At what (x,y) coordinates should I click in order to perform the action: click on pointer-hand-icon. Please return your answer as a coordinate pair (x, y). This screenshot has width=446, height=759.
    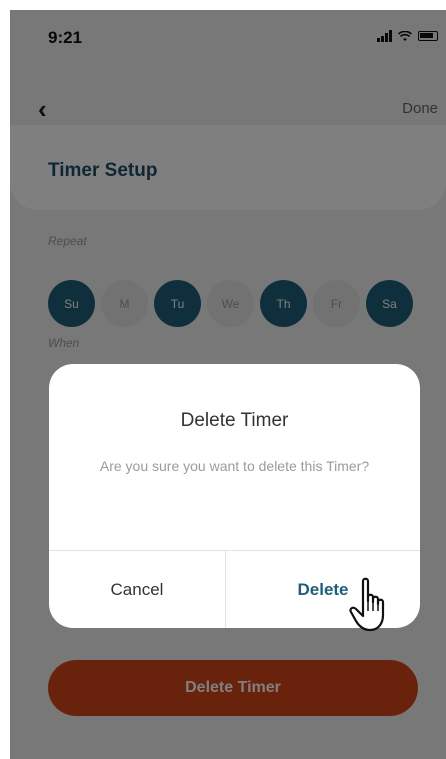
    Looking at the image, I should click on (367, 604).